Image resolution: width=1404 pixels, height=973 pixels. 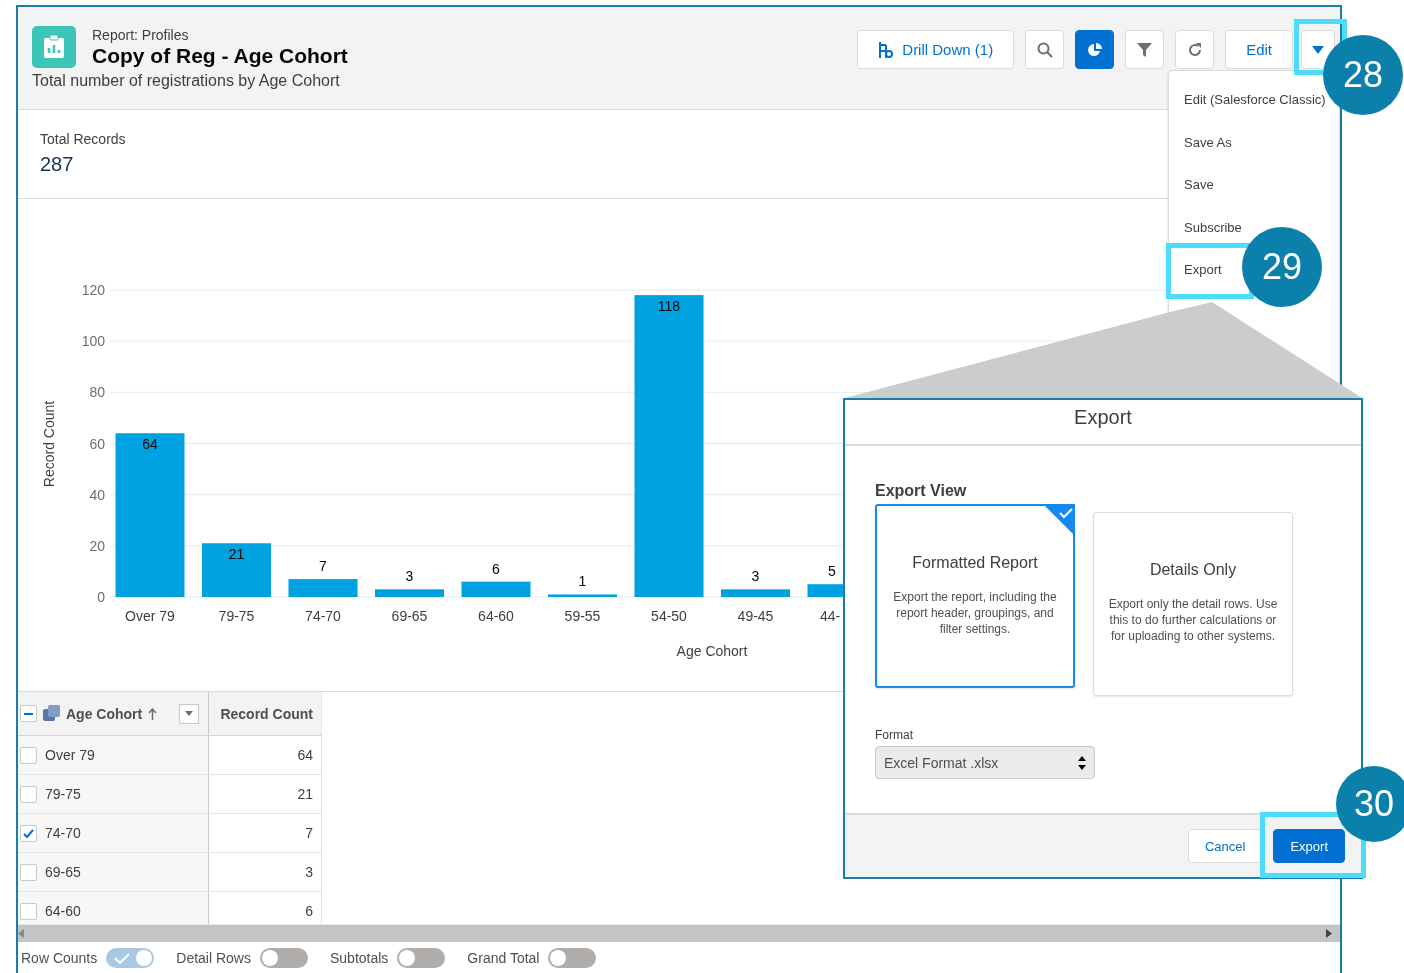 What do you see at coordinates (59, 957) in the screenshot?
I see `toggle-label: Row Counts` at bounding box center [59, 957].